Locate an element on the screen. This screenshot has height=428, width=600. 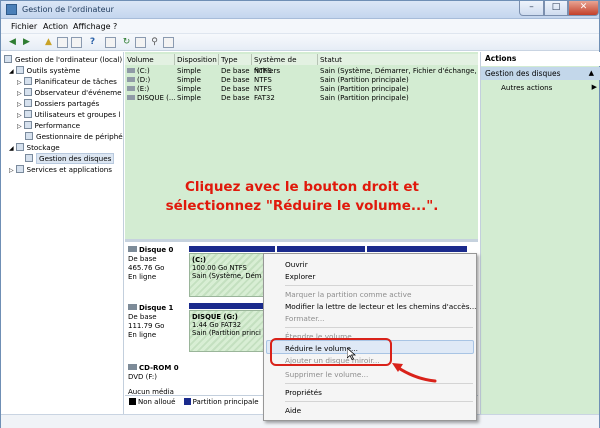
tools-icon is located at coordinates (19, 70).